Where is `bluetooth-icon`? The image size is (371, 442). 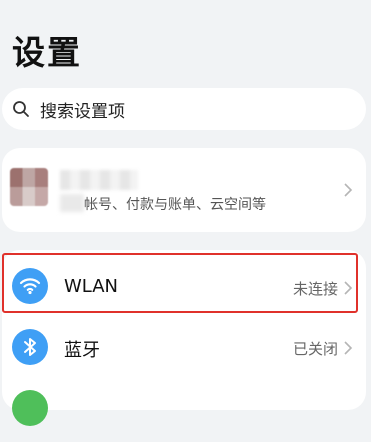
bluetooth-icon is located at coordinates (30, 347).